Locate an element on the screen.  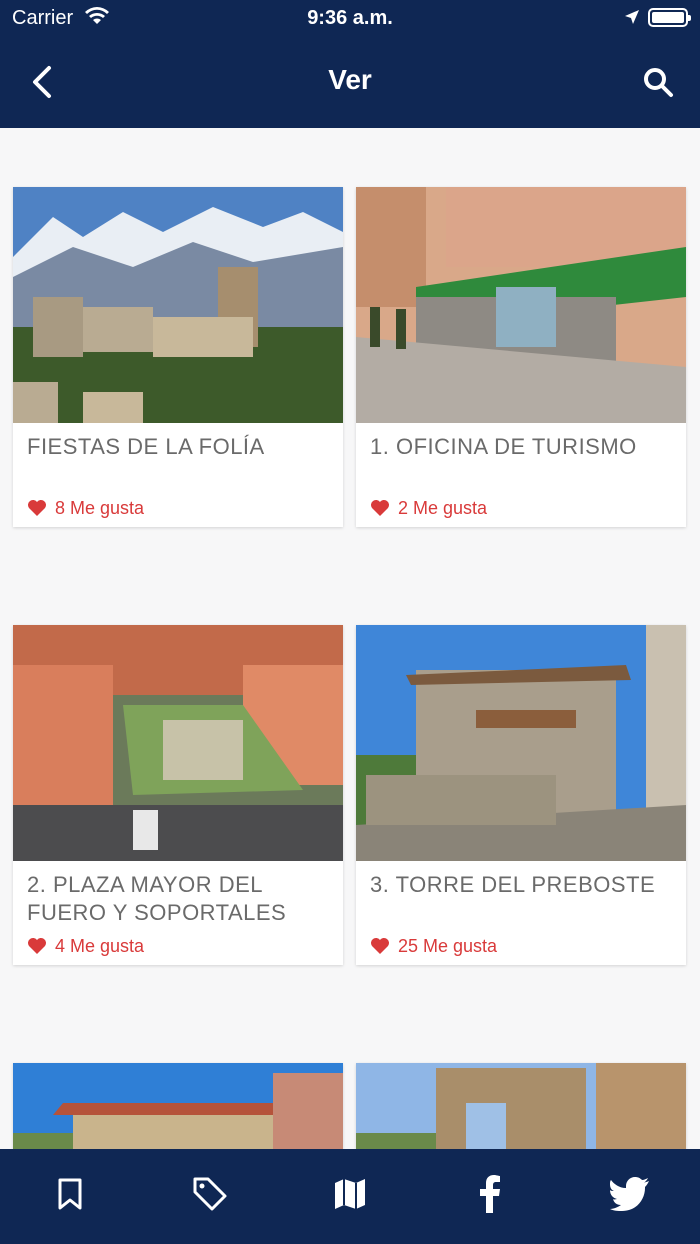
like-count: 2 Me gusta is located at coordinates (521, 508).